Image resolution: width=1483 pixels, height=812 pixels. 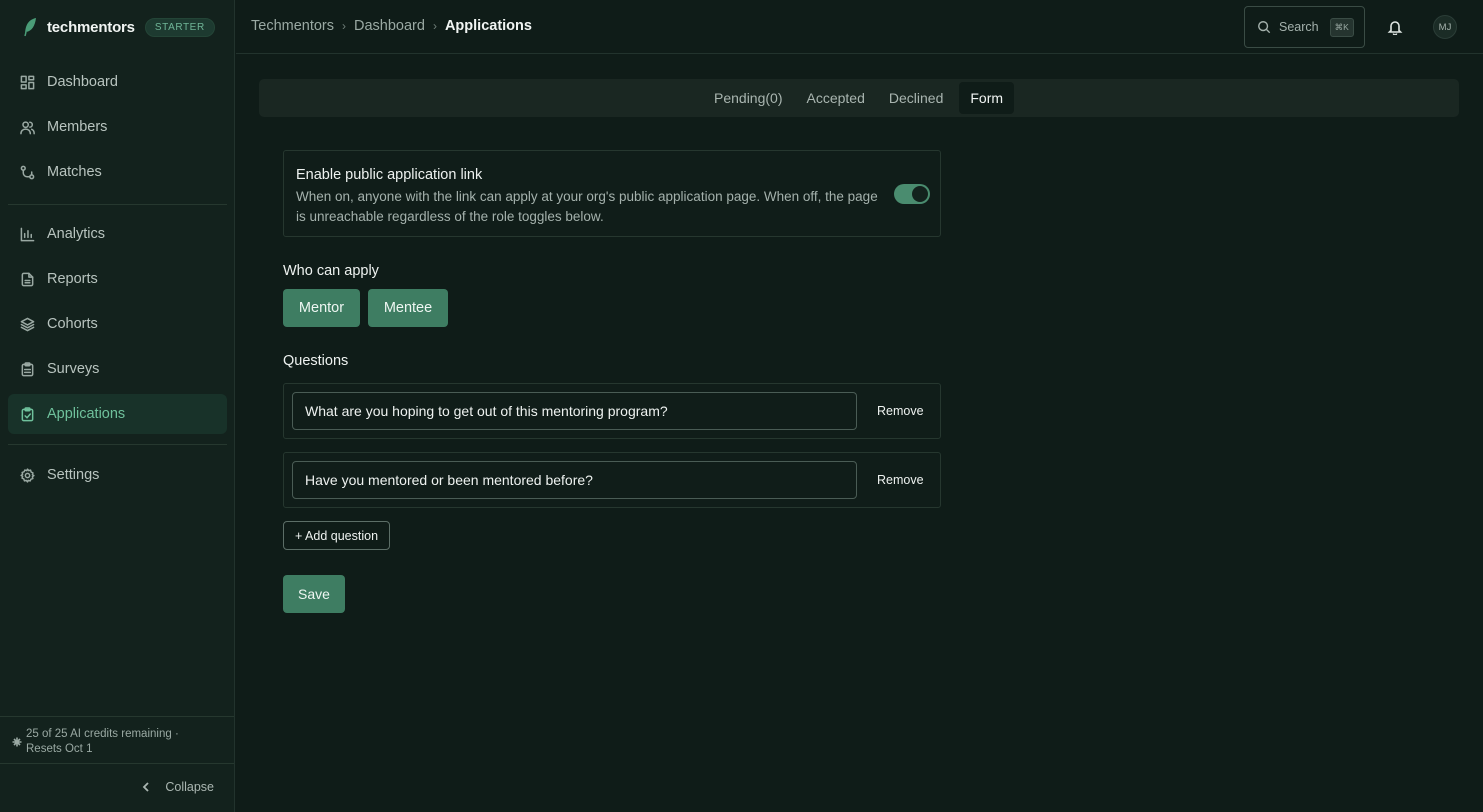 I want to click on role-mentor-button: Mentor, so click(x=321, y=308).